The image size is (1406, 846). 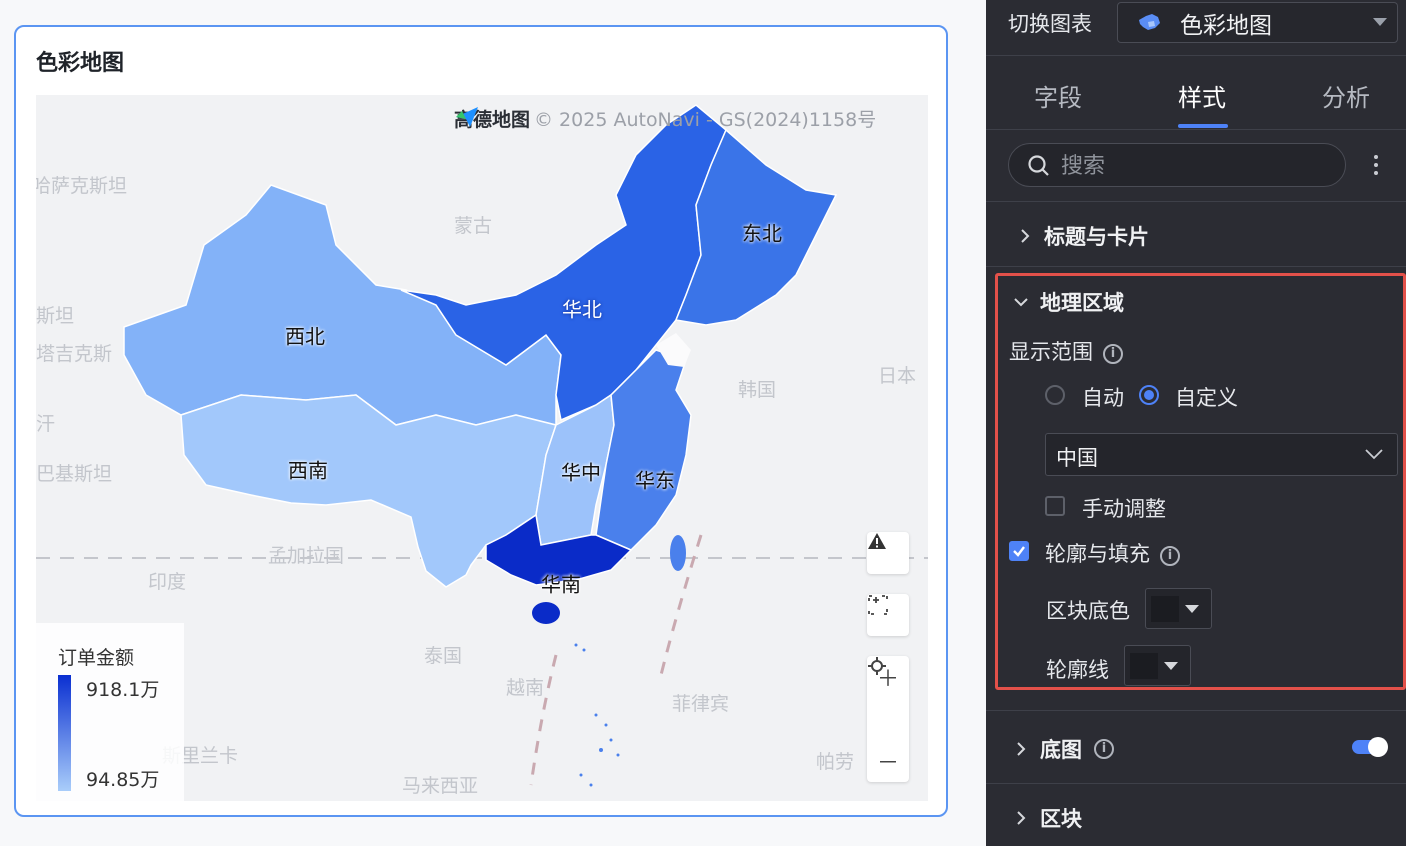 What do you see at coordinates (167, 582) in the screenshot?
I see `bg-label: 印度` at bounding box center [167, 582].